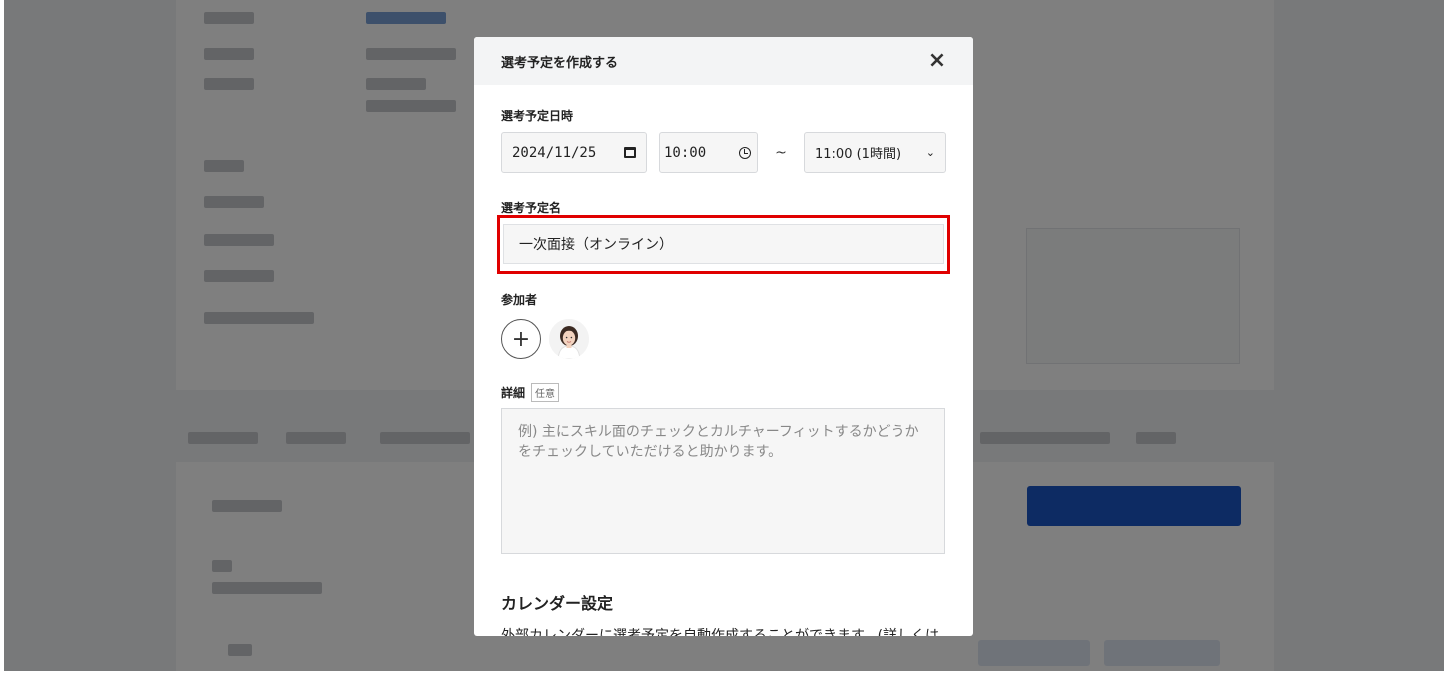  I want to click on schedule-name-value: 一次面接（オンライン）, so click(596, 245).